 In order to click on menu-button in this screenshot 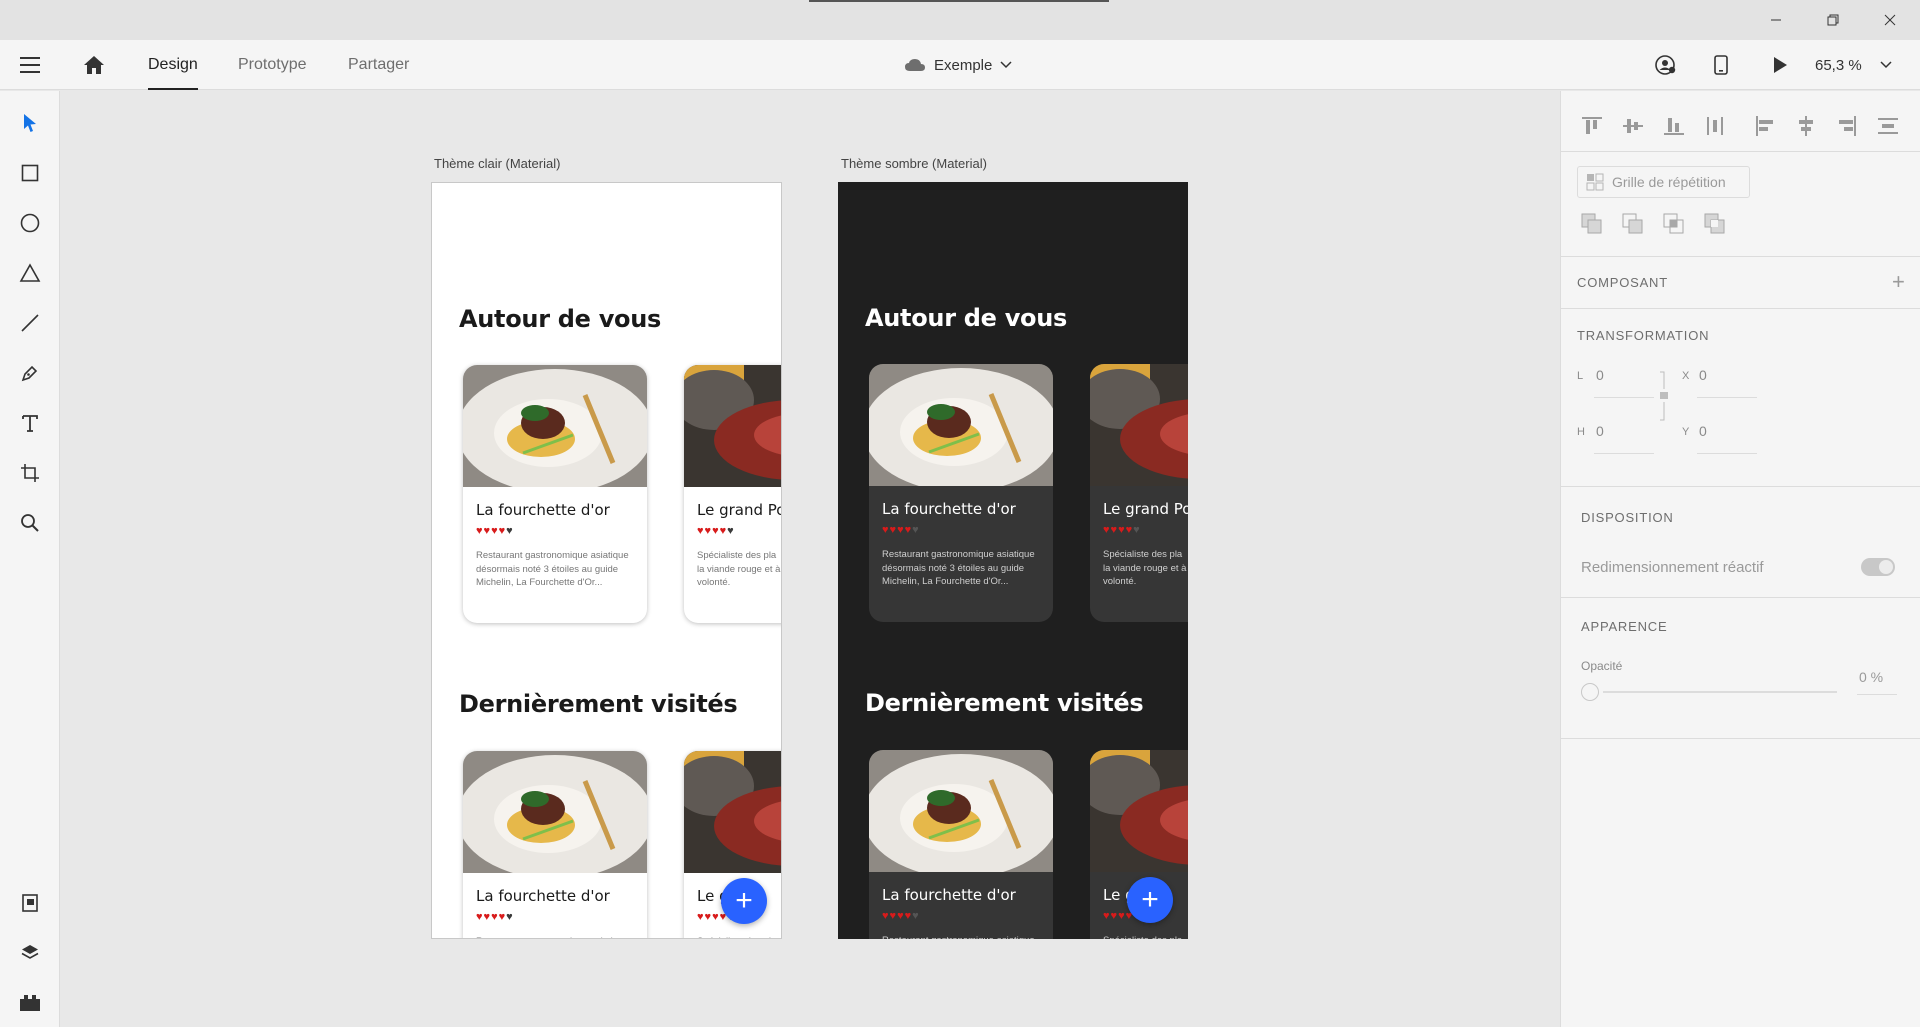, I will do `click(32, 65)`.